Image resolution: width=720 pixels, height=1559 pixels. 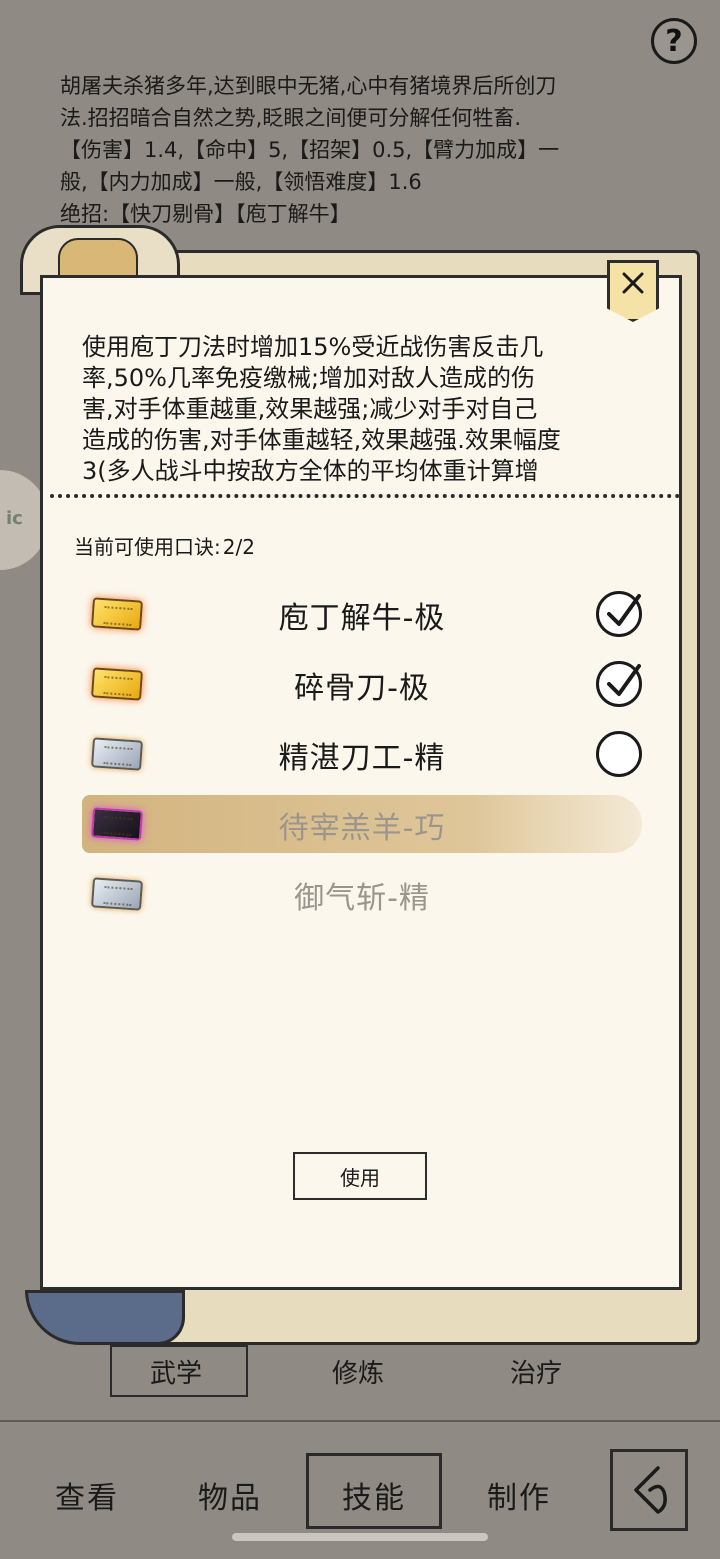 I want to click on mantra-name: 待宰羔羊-巧, so click(x=362, y=828).